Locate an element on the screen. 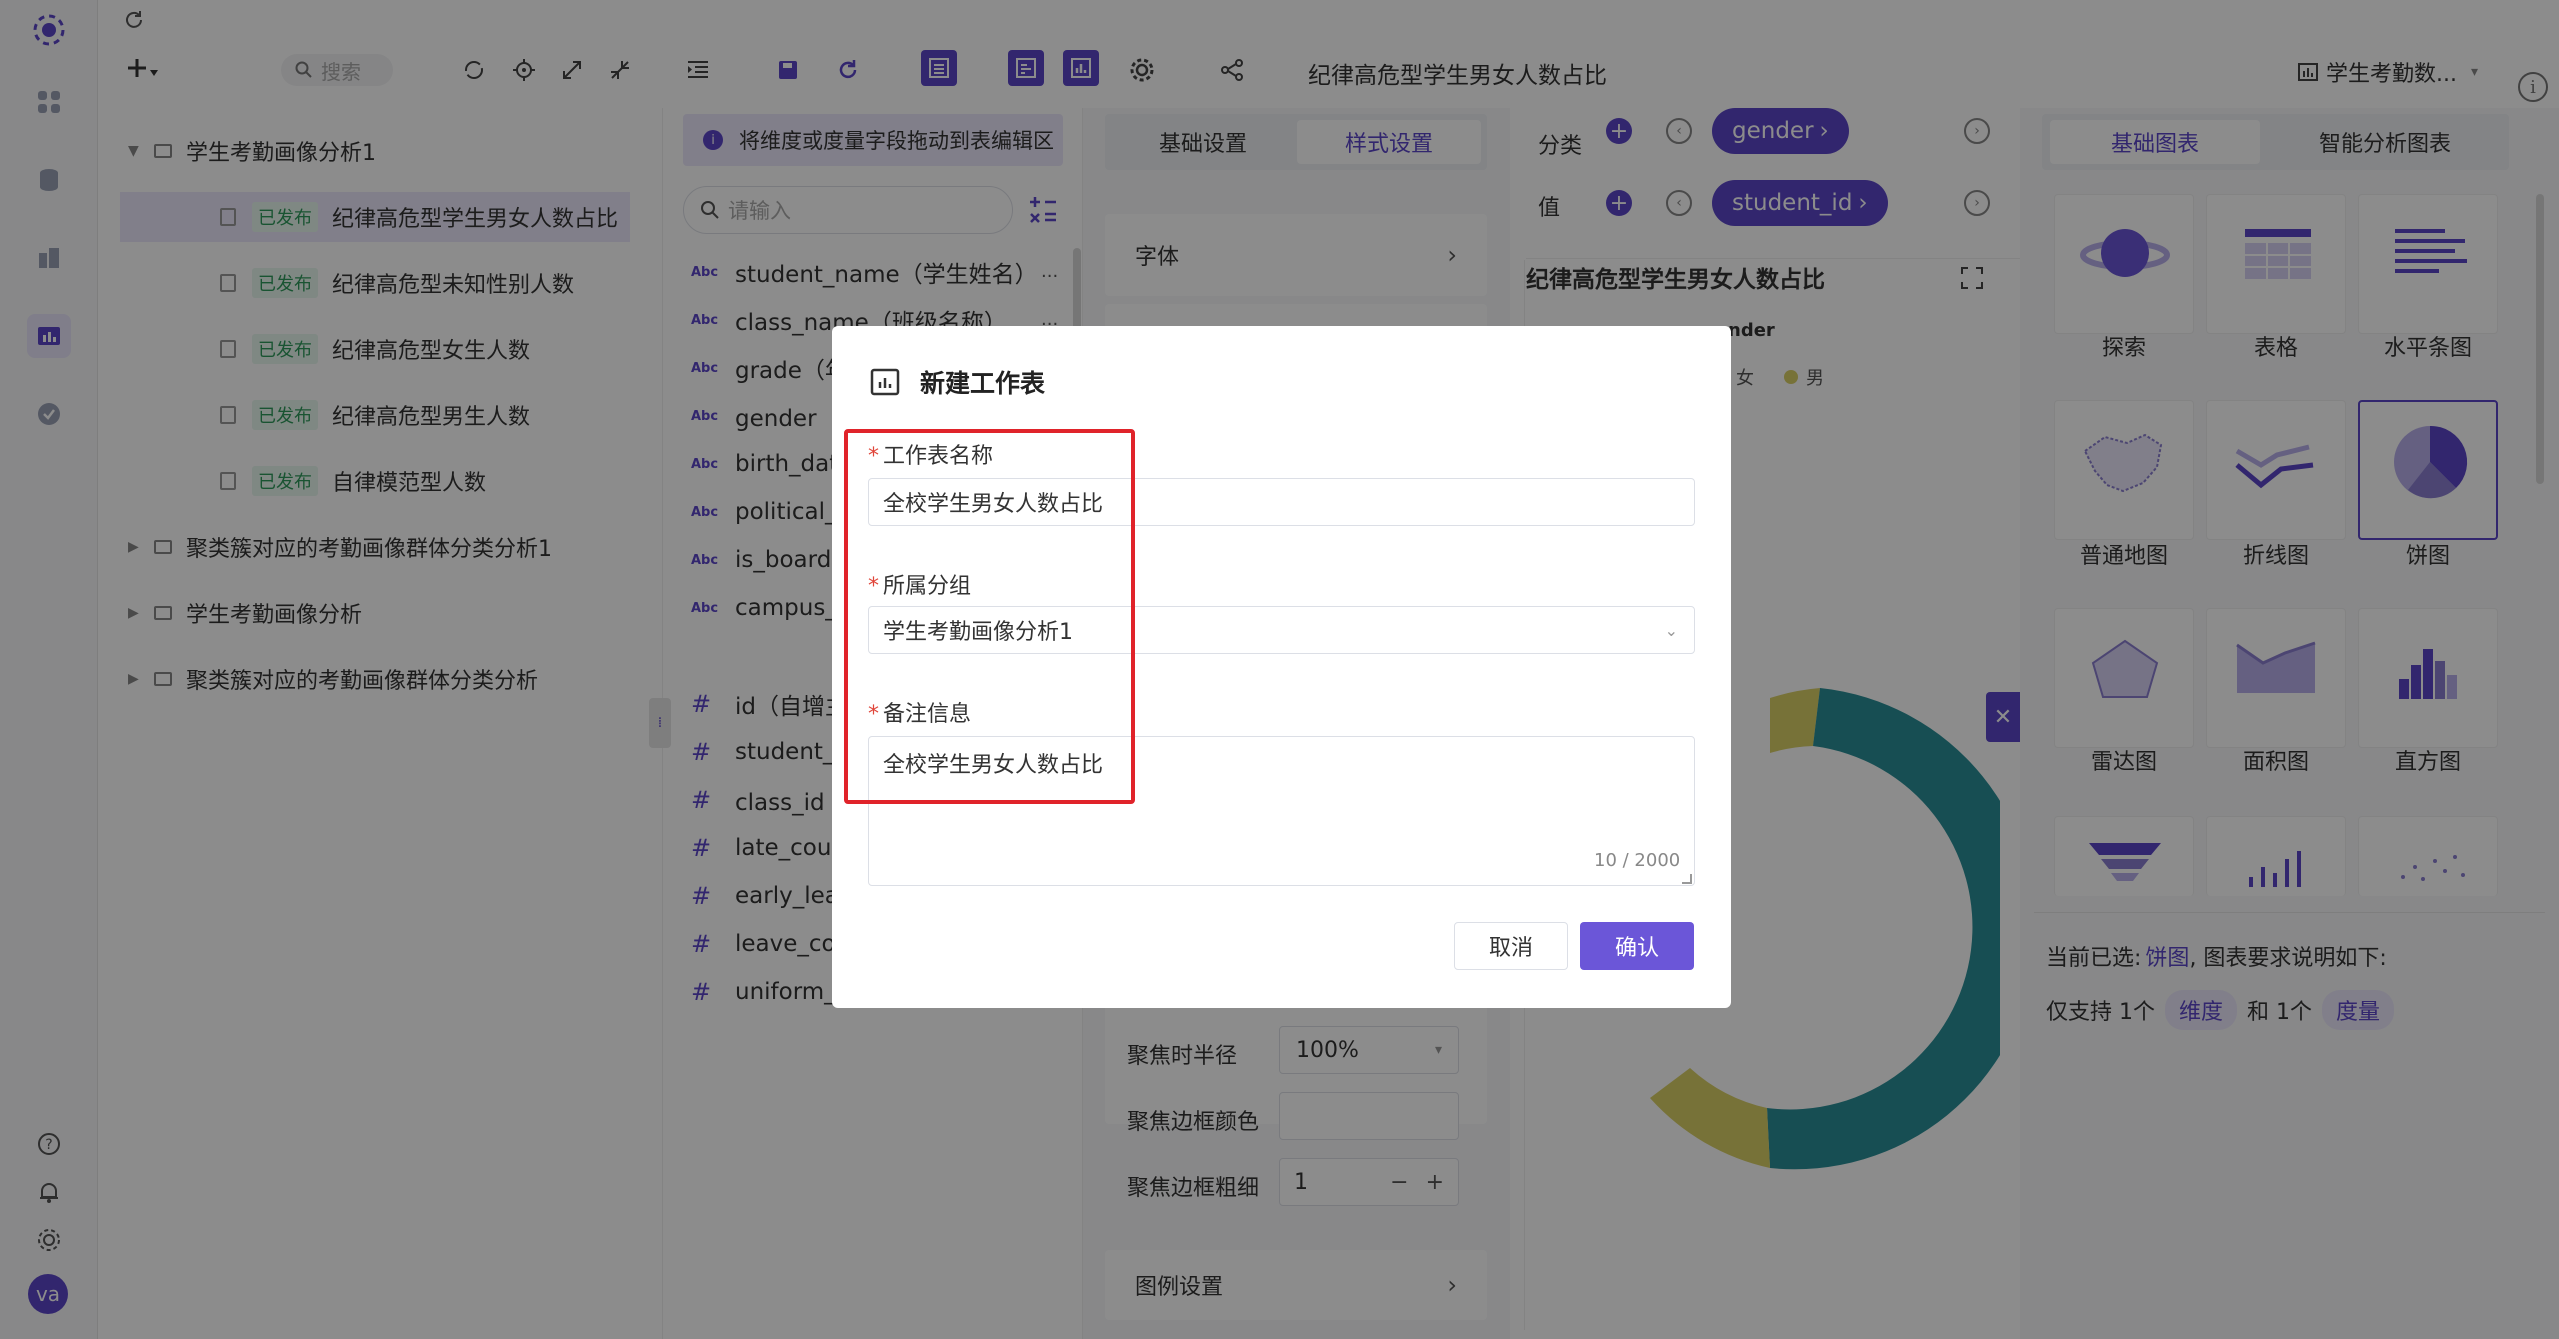 This screenshot has width=2559, height=1339. dialog-header: 新建工作表 is located at coordinates (957, 382).